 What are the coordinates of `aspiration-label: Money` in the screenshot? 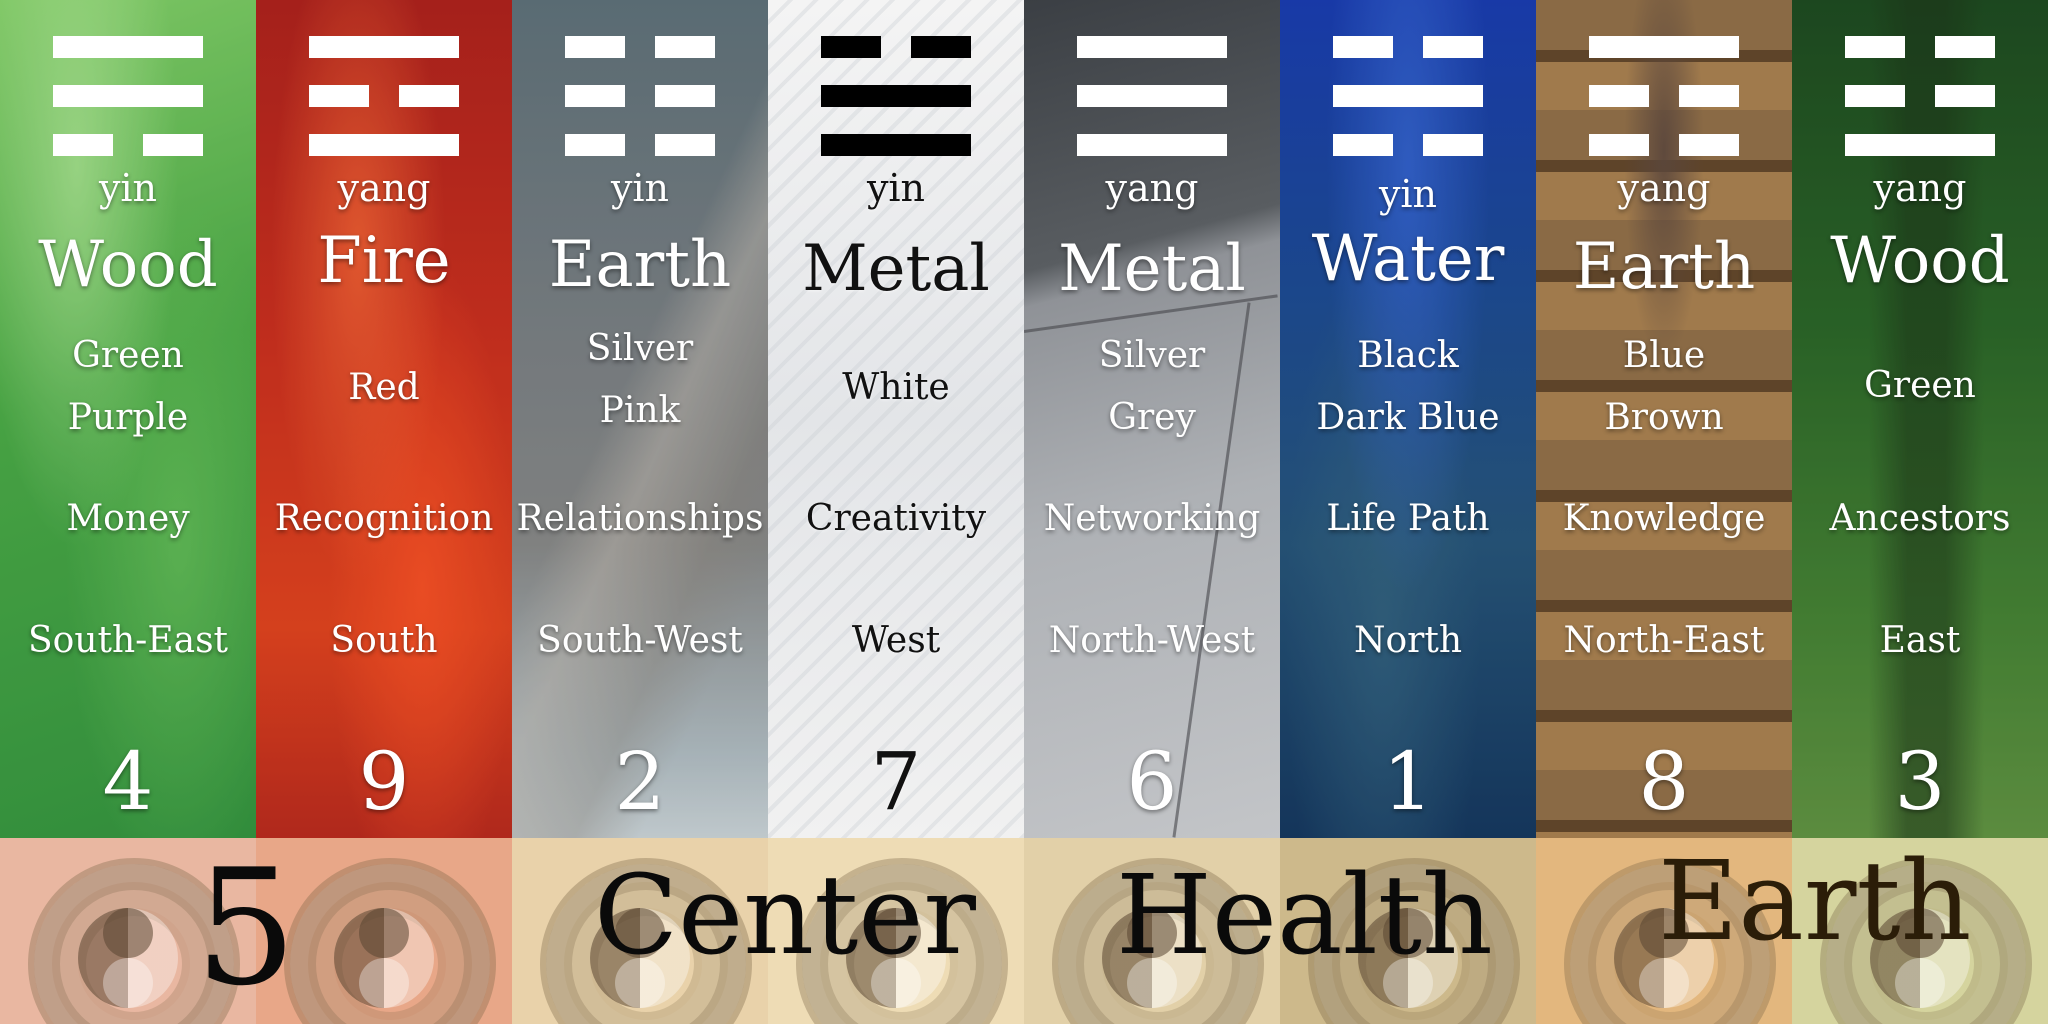 It's located at (128, 518).